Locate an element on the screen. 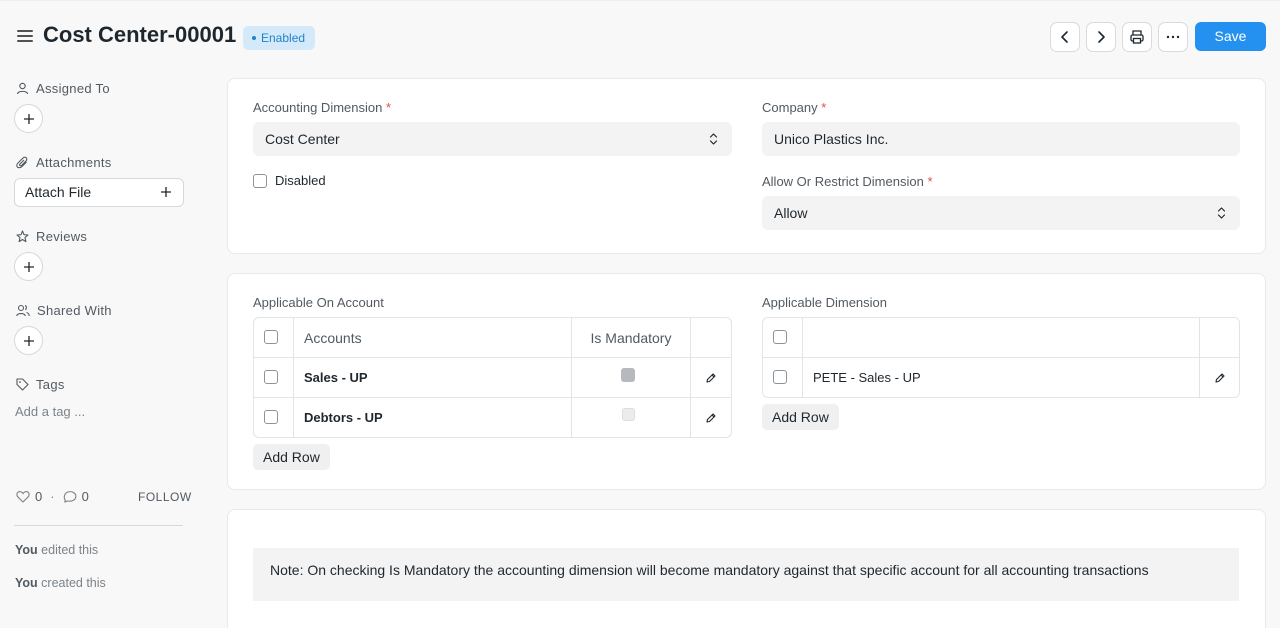  likes-count: 0 is located at coordinates (39, 496).